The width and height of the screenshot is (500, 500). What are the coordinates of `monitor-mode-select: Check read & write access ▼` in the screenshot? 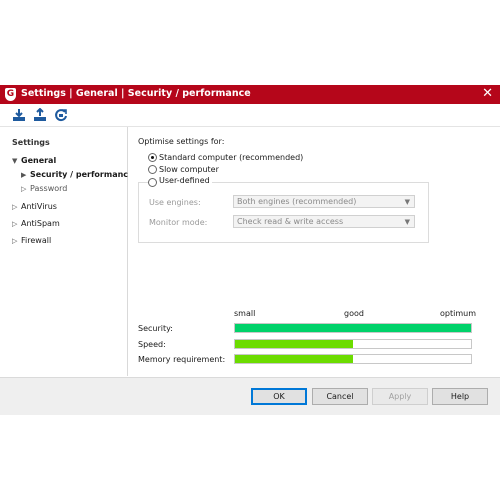 It's located at (324, 221).